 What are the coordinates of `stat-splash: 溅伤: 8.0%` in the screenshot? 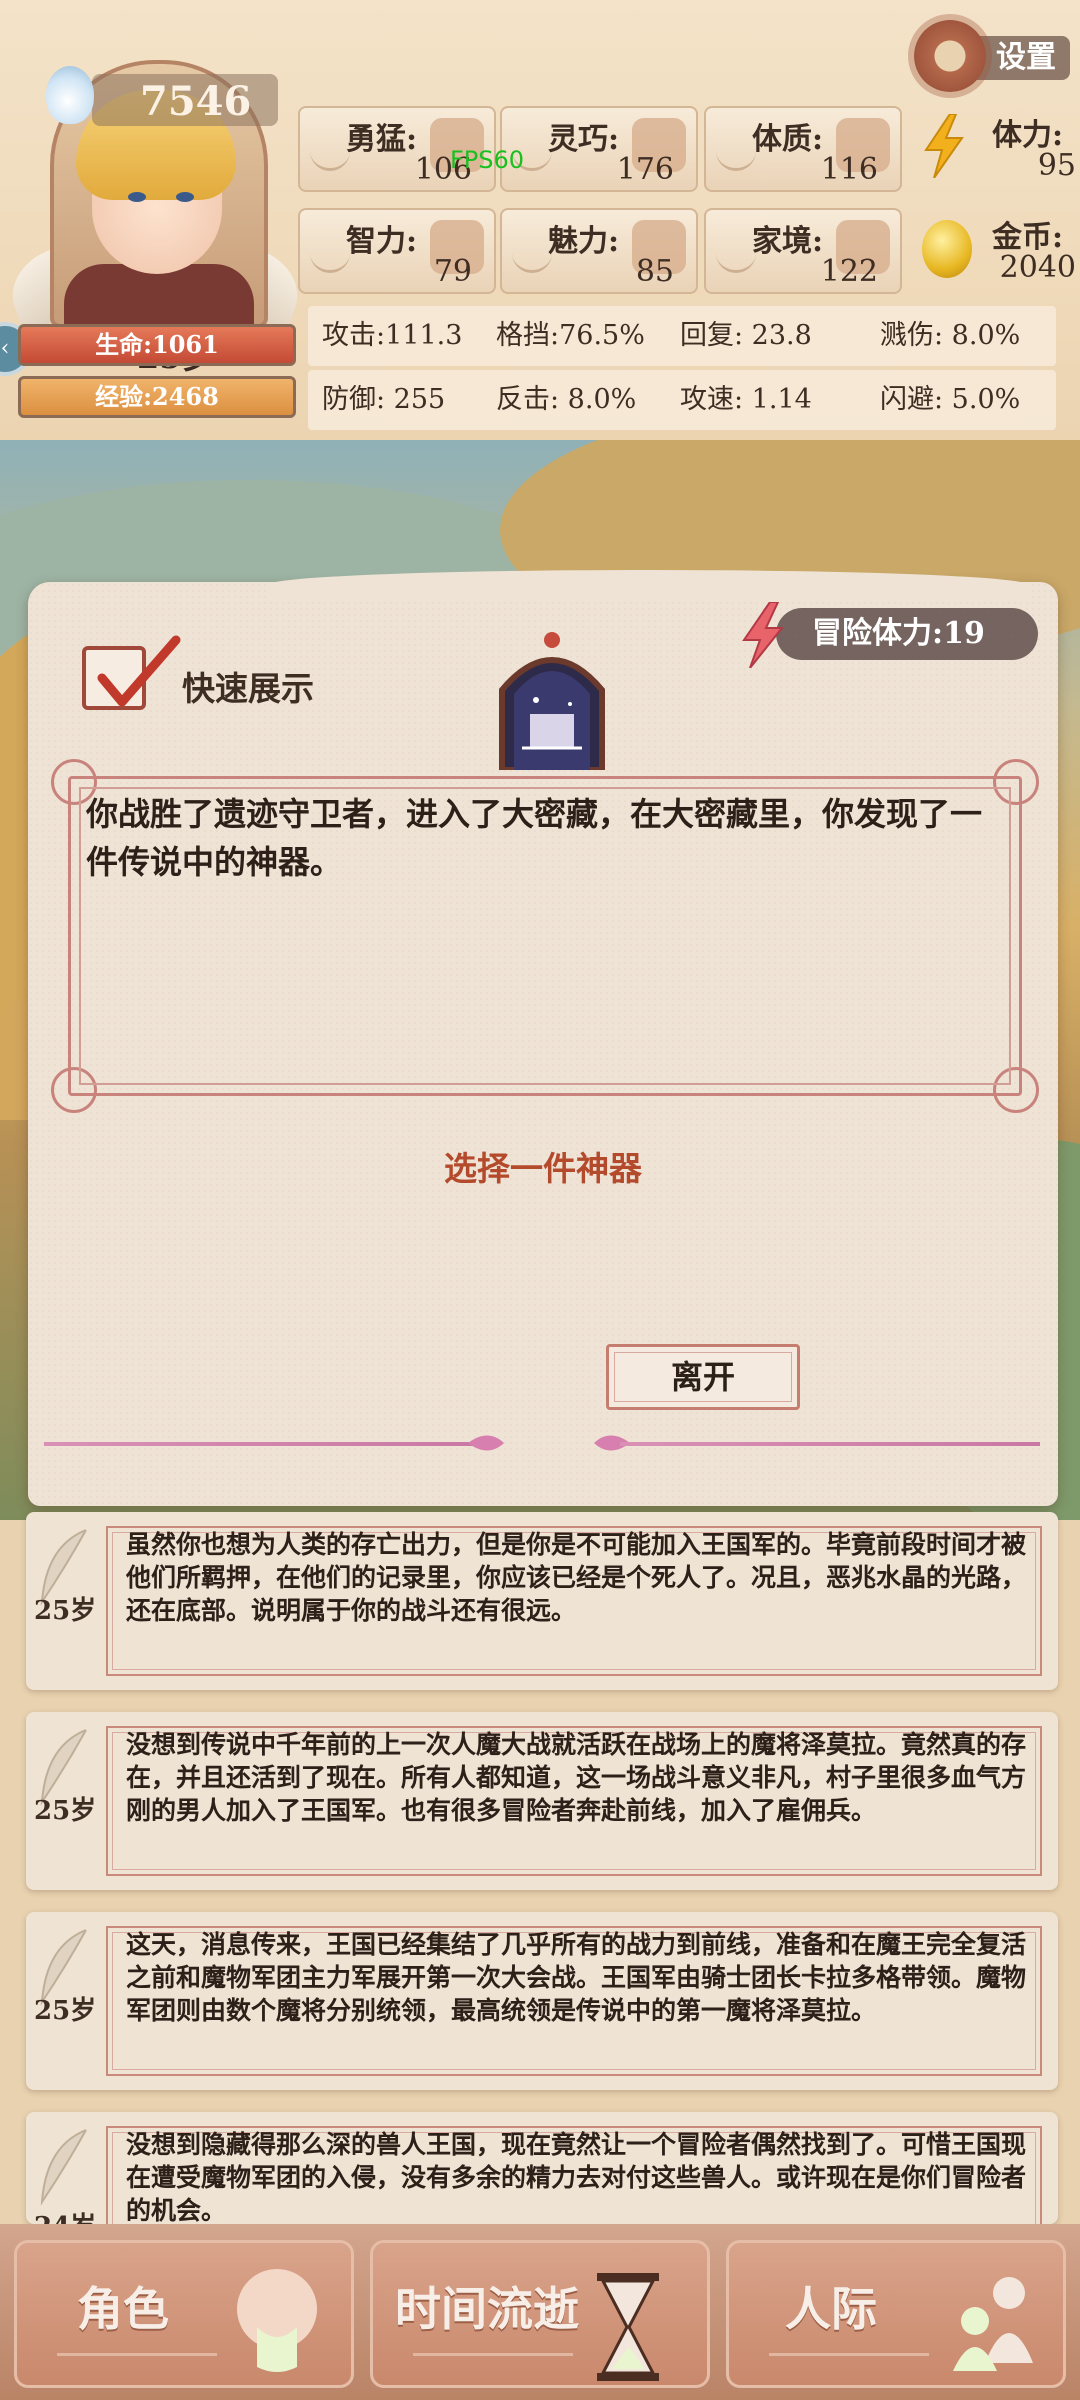 It's located at (950, 335).